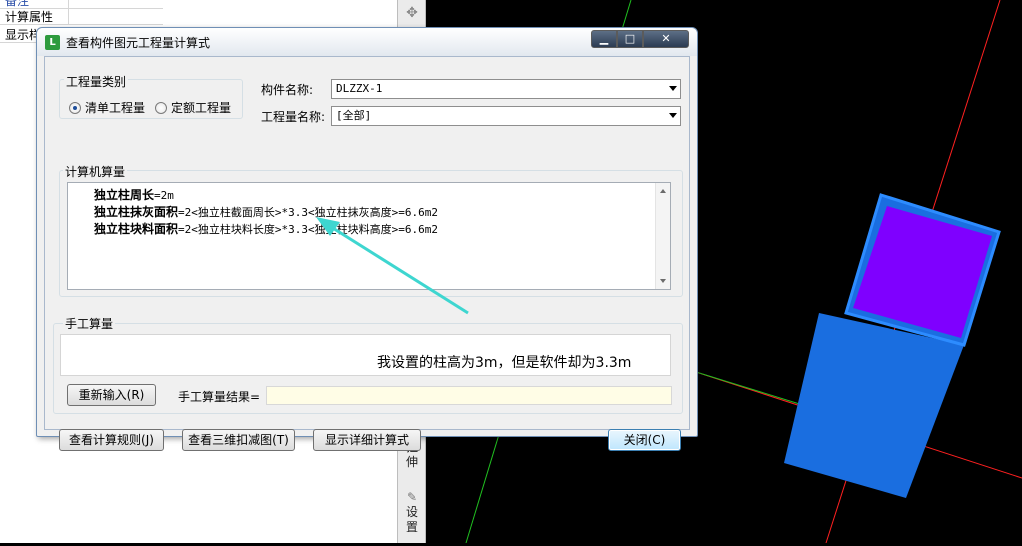  What do you see at coordinates (81, 17) in the screenshot?
I see `property-row: 计算属性` at bounding box center [81, 17].